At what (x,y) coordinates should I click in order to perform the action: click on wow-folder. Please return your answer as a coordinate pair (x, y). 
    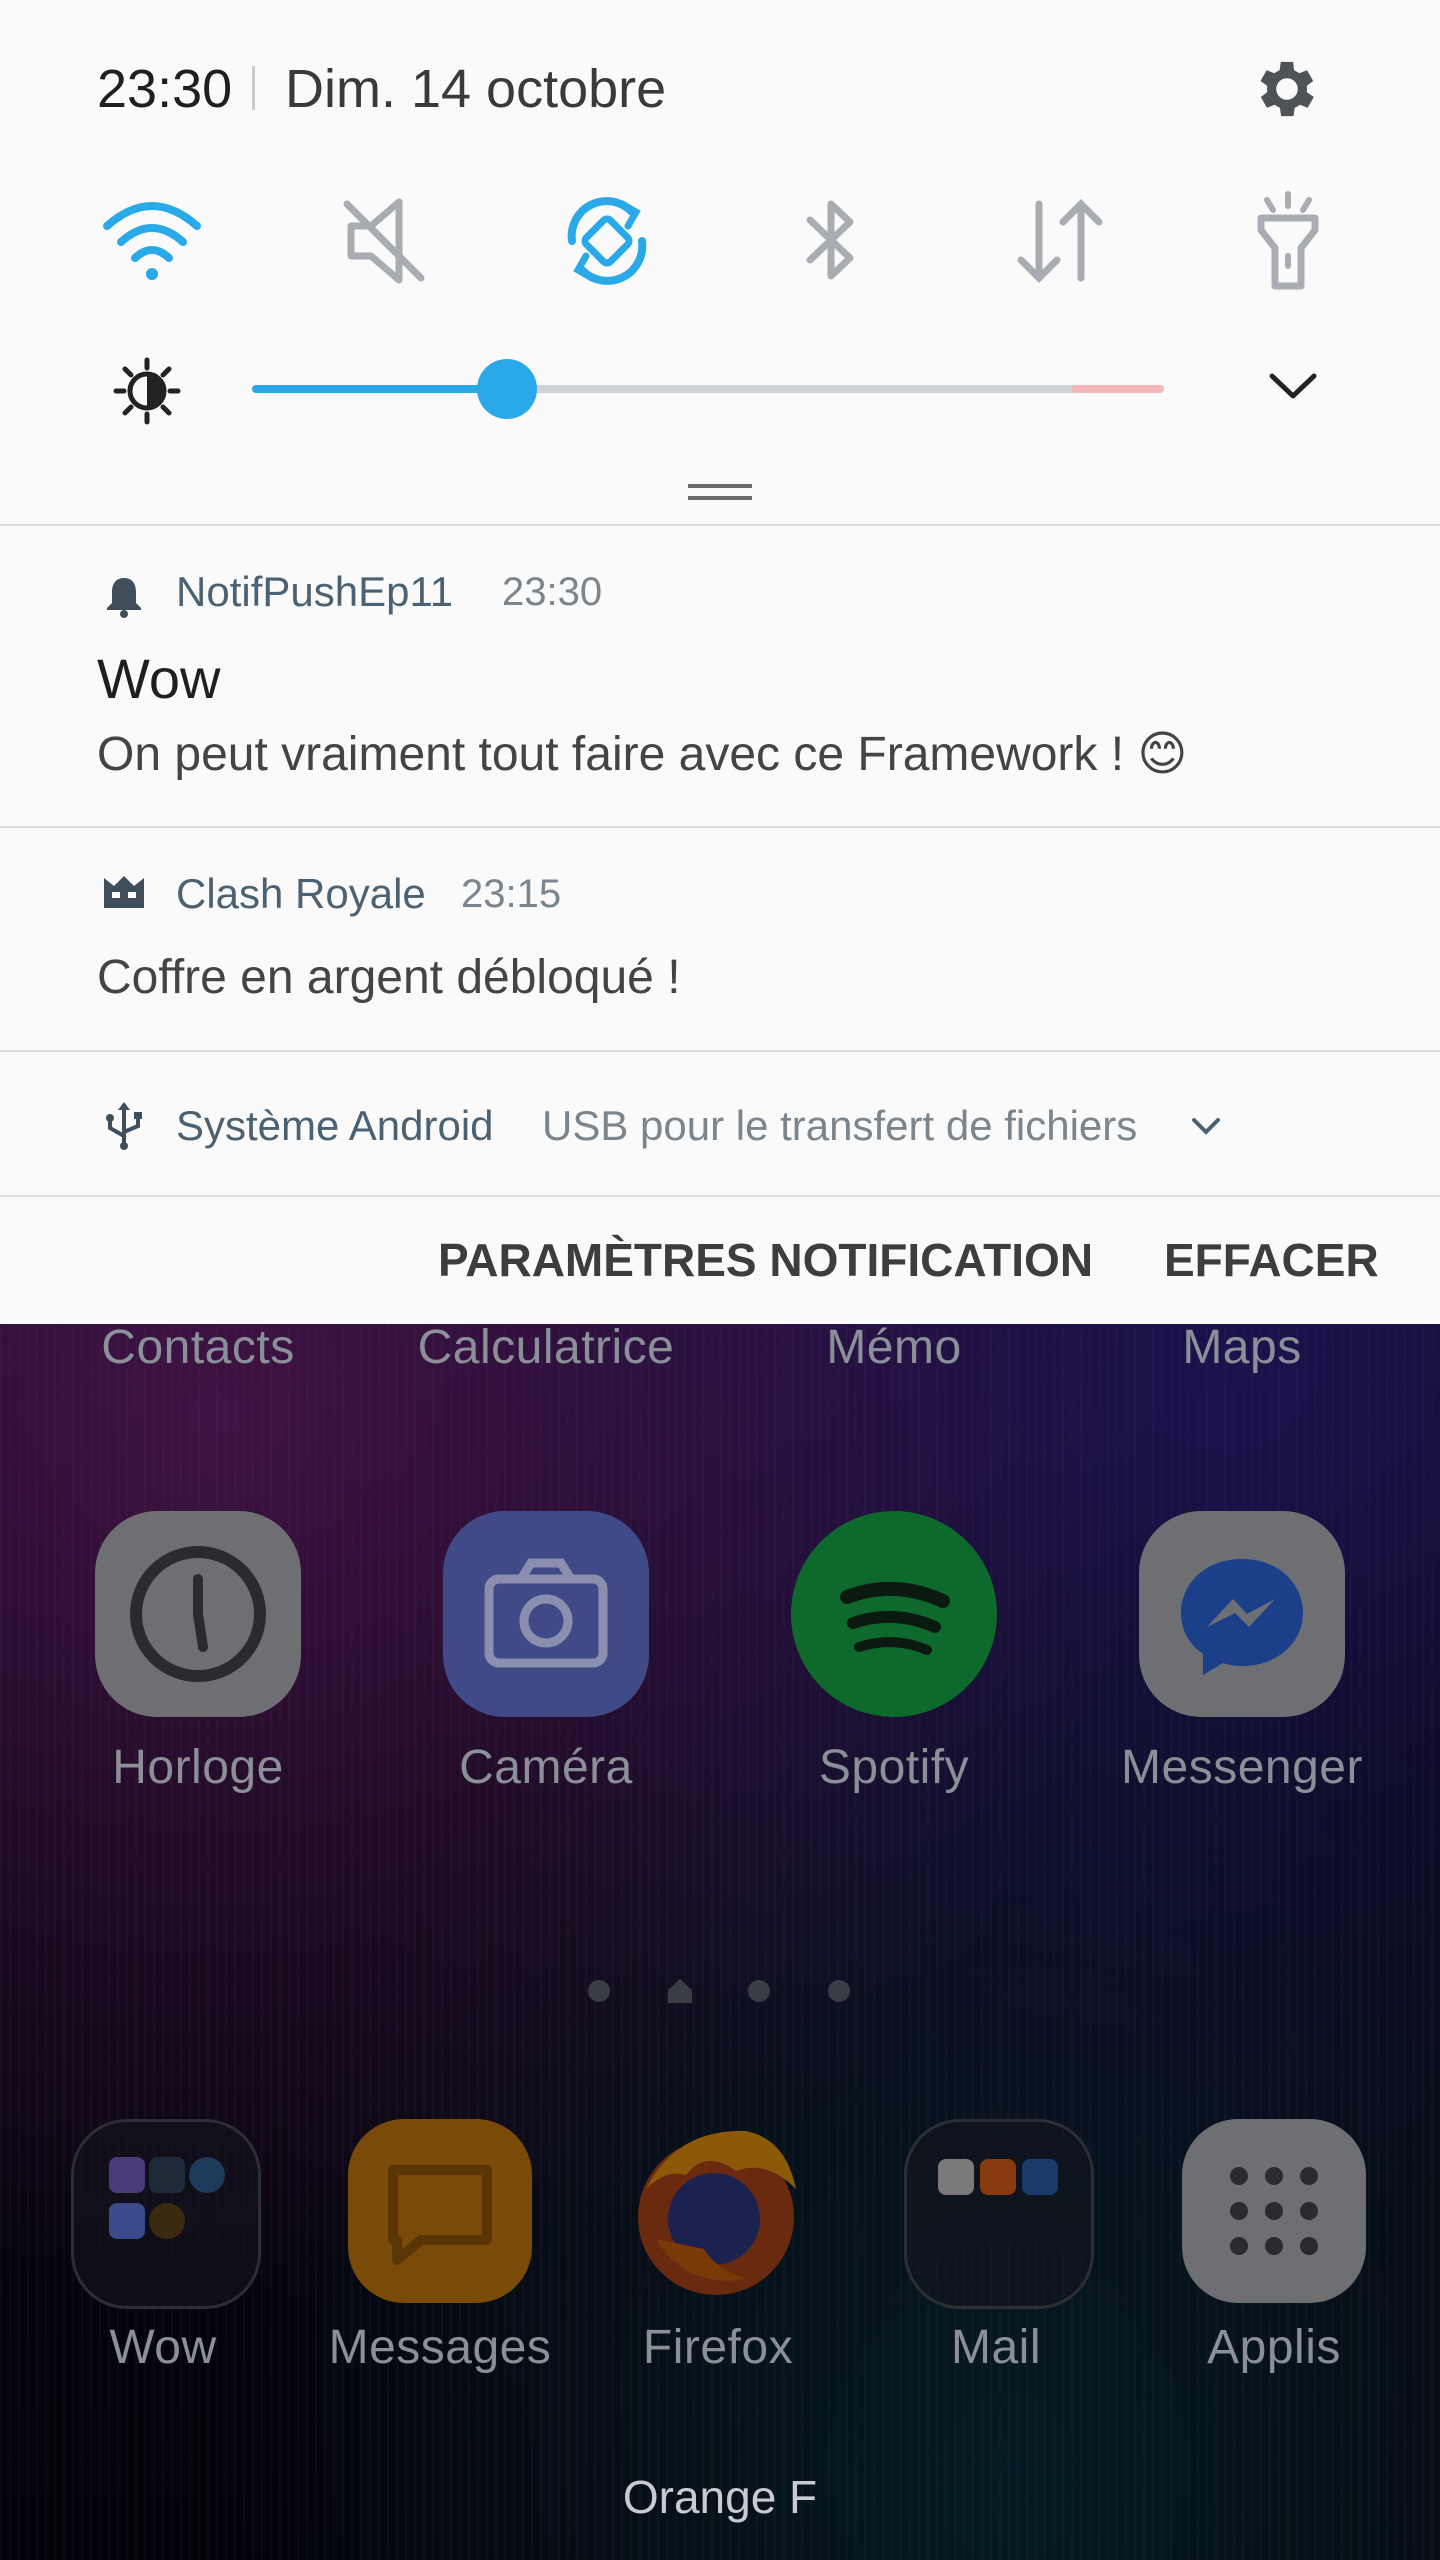
    Looking at the image, I should click on (166, 2214).